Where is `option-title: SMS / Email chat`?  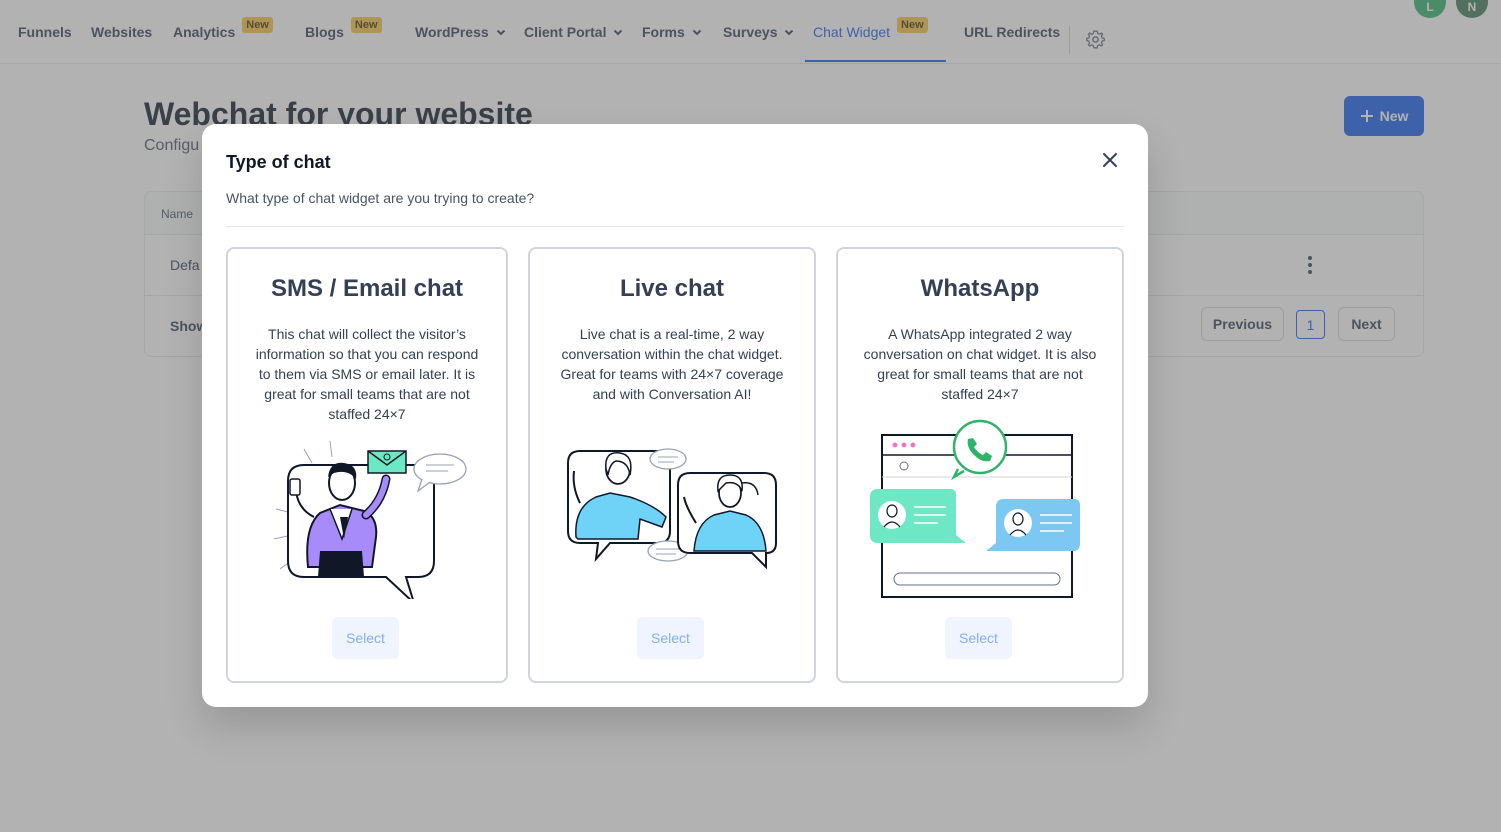
option-title: SMS / Email chat is located at coordinates (367, 288).